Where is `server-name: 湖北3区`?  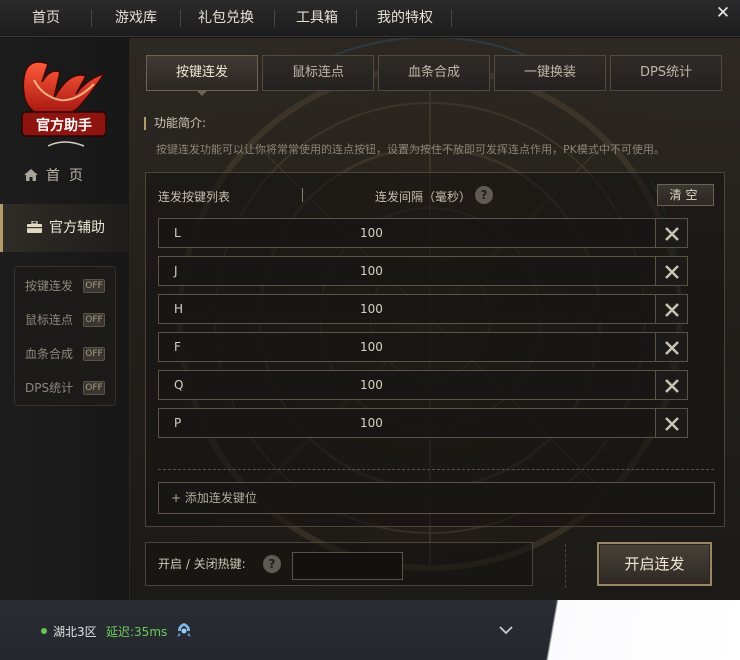
server-name: 湖北3区 is located at coordinates (75, 631).